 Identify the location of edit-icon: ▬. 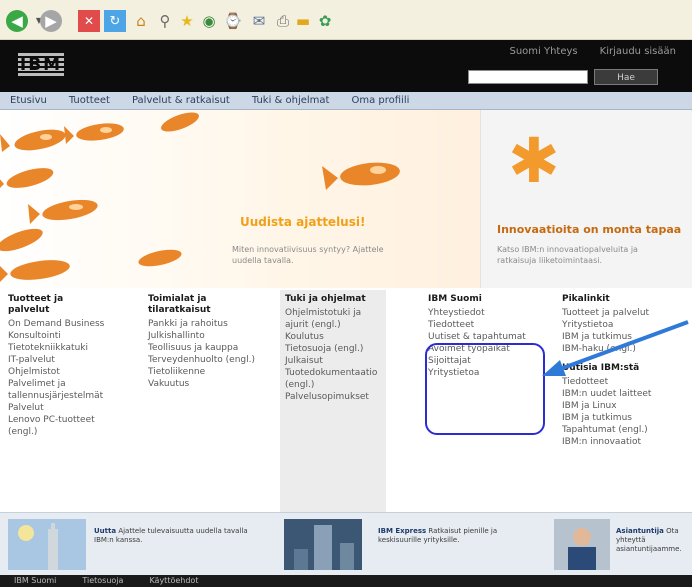
(303, 21).